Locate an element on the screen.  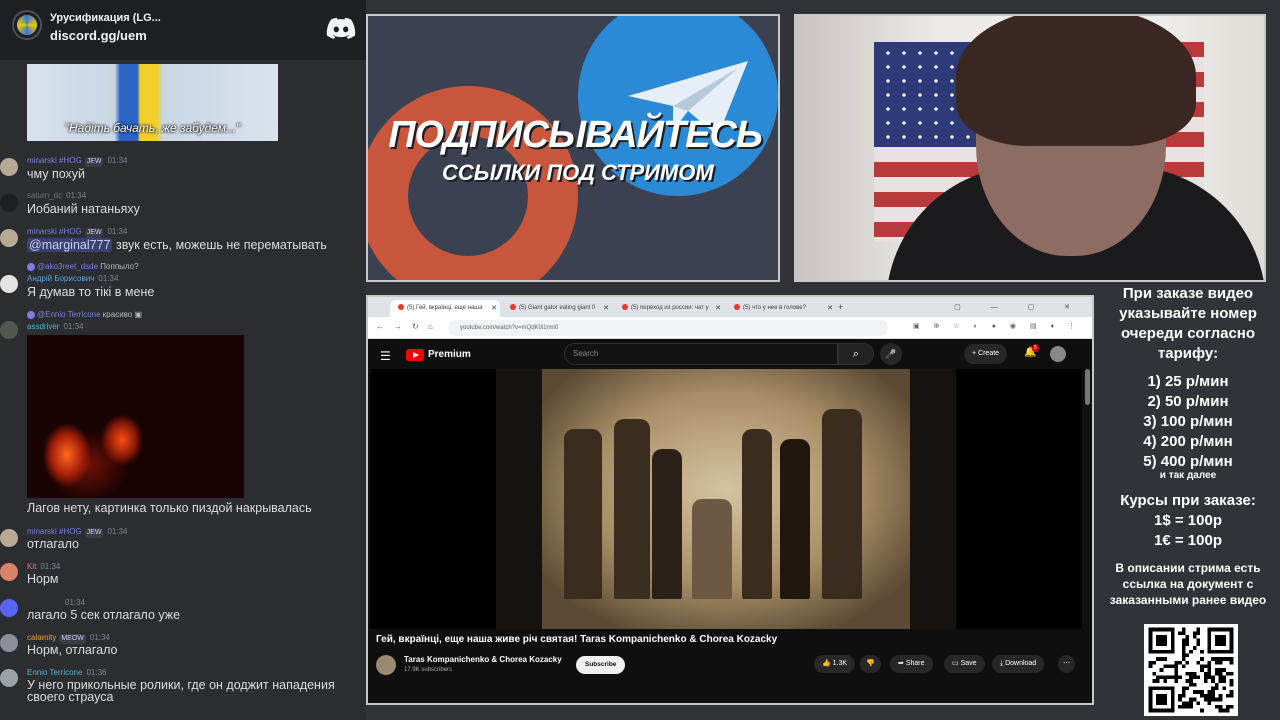
save-button: ▭ Save is located at coordinates (964, 664).